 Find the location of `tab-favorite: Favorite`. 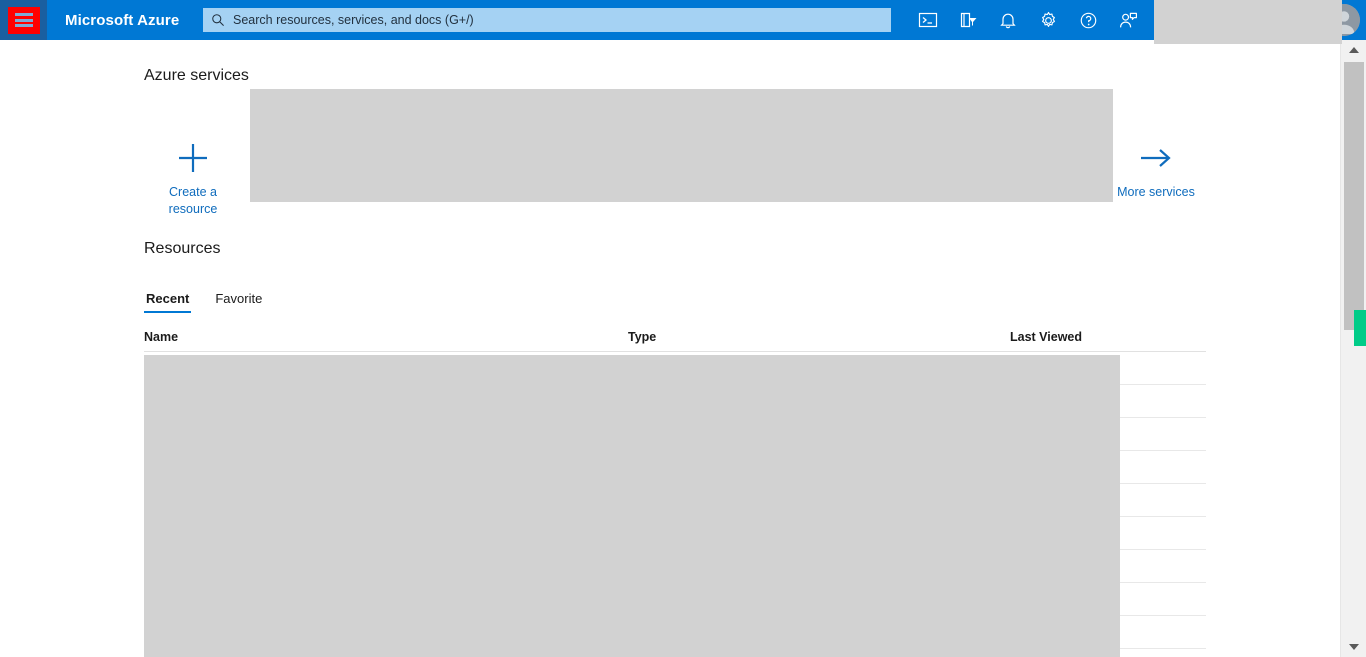

tab-favorite: Favorite is located at coordinates (238, 302).